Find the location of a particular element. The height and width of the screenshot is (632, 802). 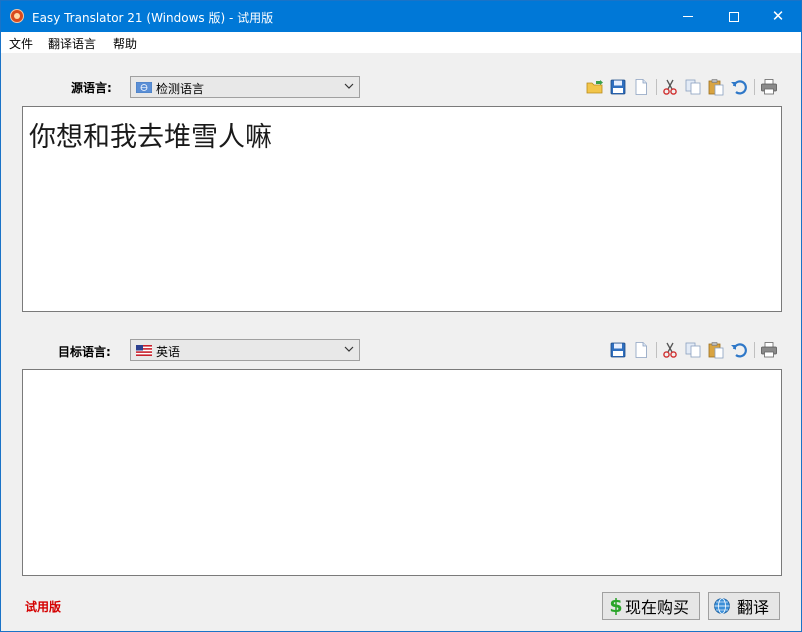

source-language-value: 检测语言 is located at coordinates (180, 89).